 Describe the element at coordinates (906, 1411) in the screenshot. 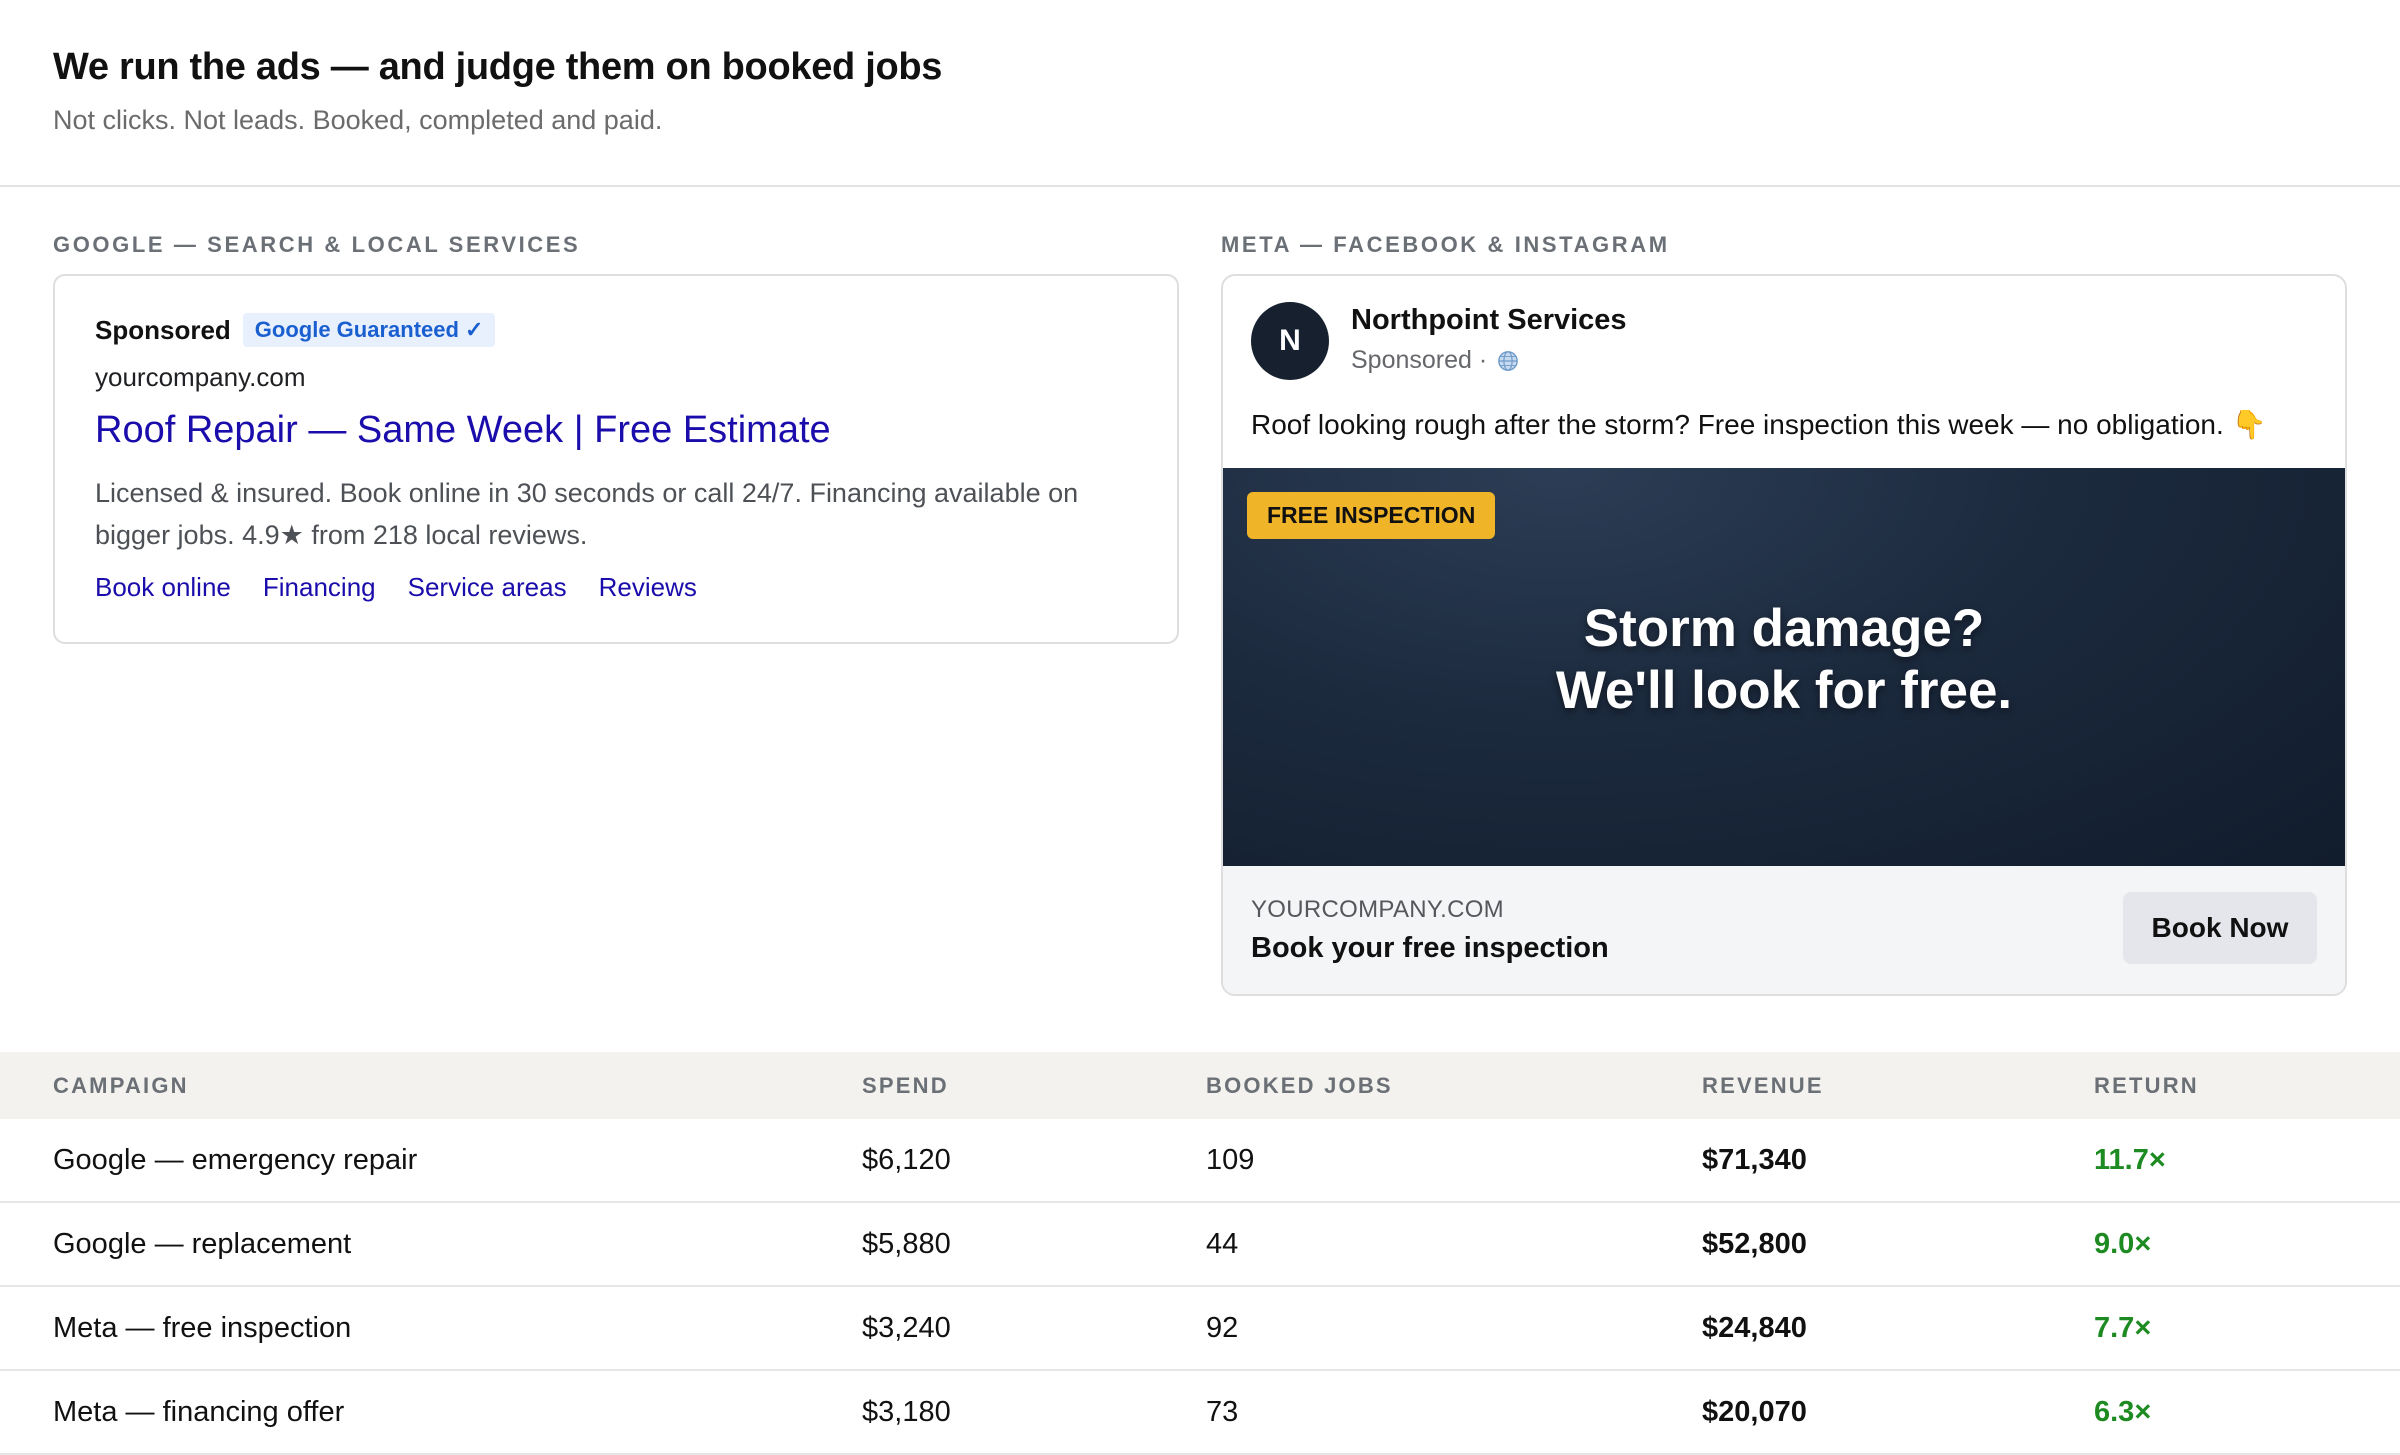

I see `cell-spend: $3,180` at that location.